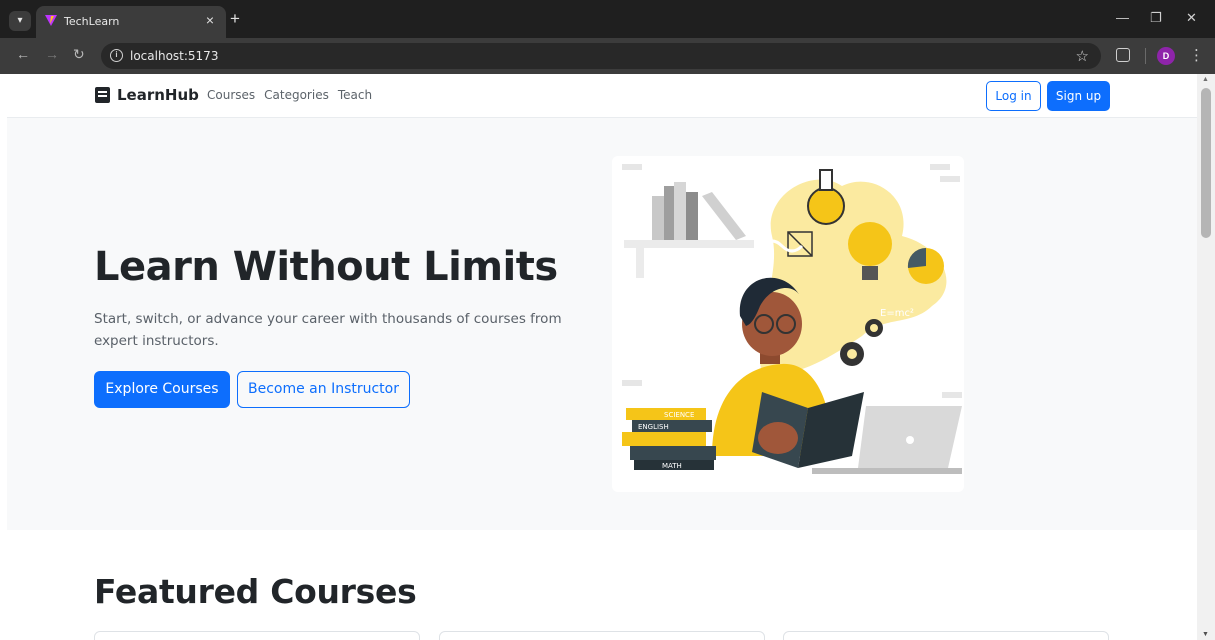 The height and width of the screenshot is (640, 1215). What do you see at coordinates (255, 591) in the screenshot?
I see `featured-courses-heading: Featured Courses` at bounding box center [255, 591].